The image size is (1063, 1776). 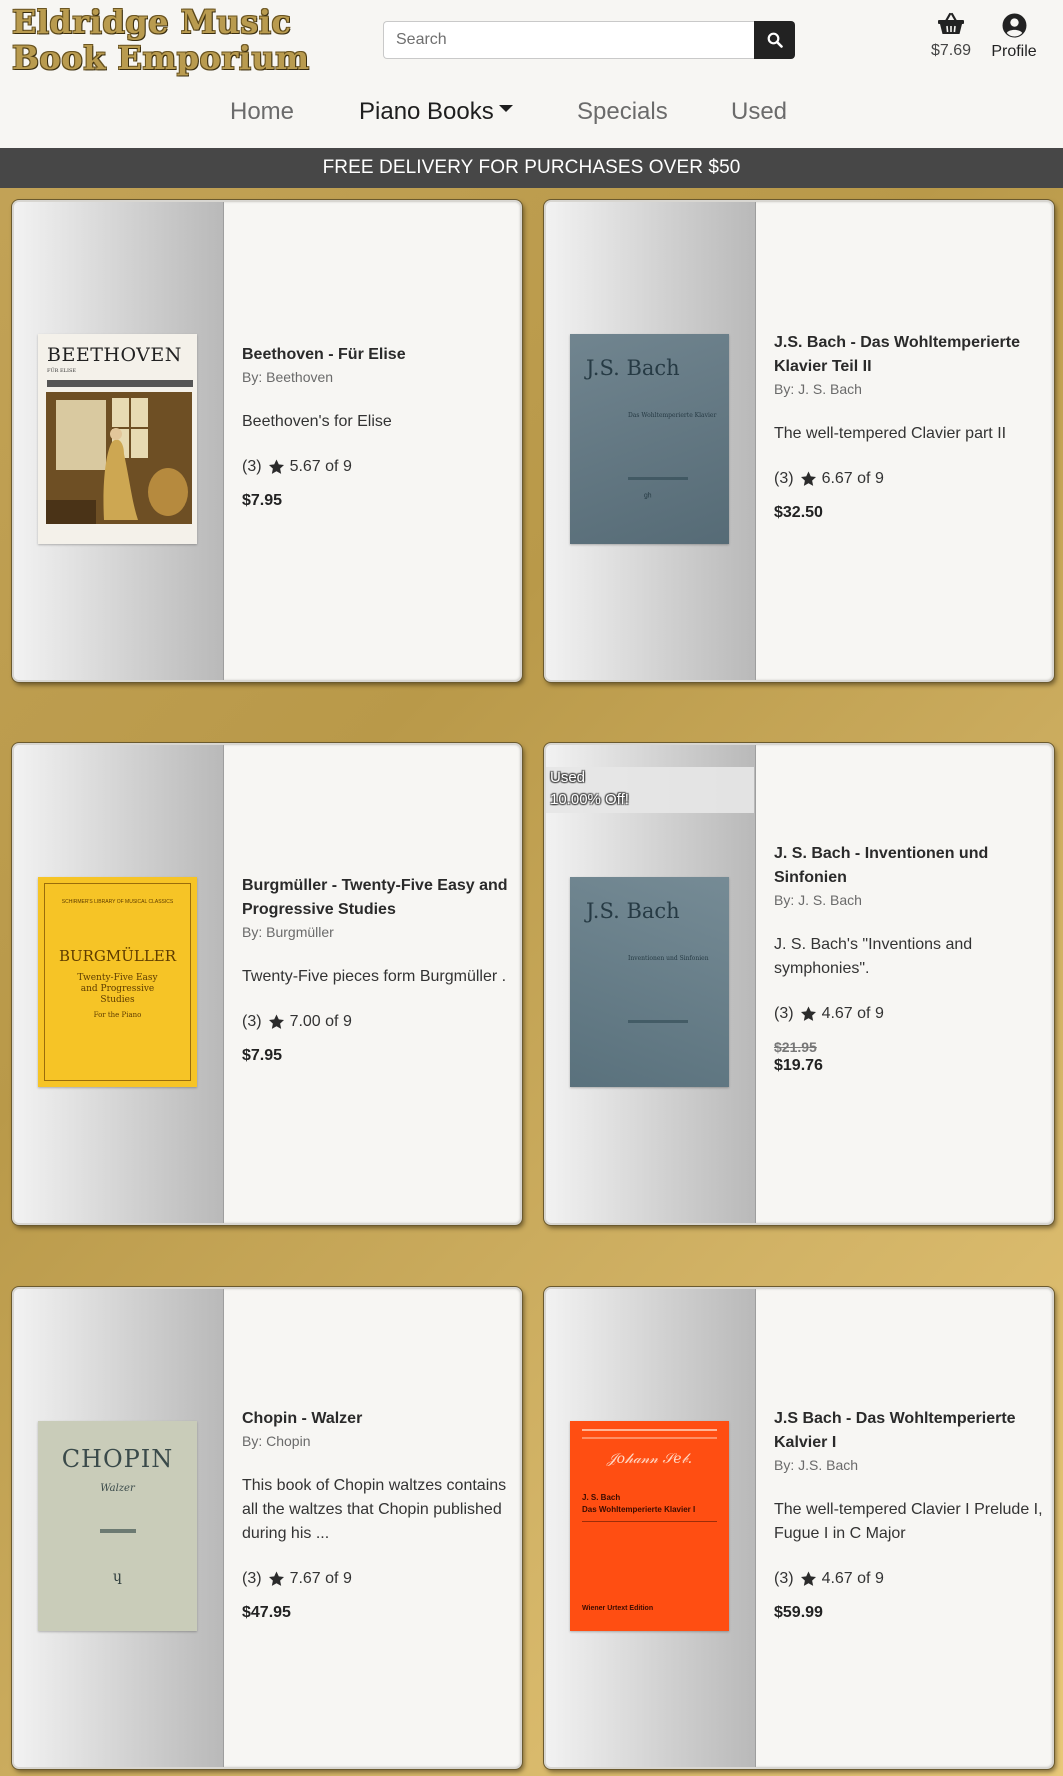 I want to click on cover-title: BURGMÜLLER, so click(x=117, y=956).